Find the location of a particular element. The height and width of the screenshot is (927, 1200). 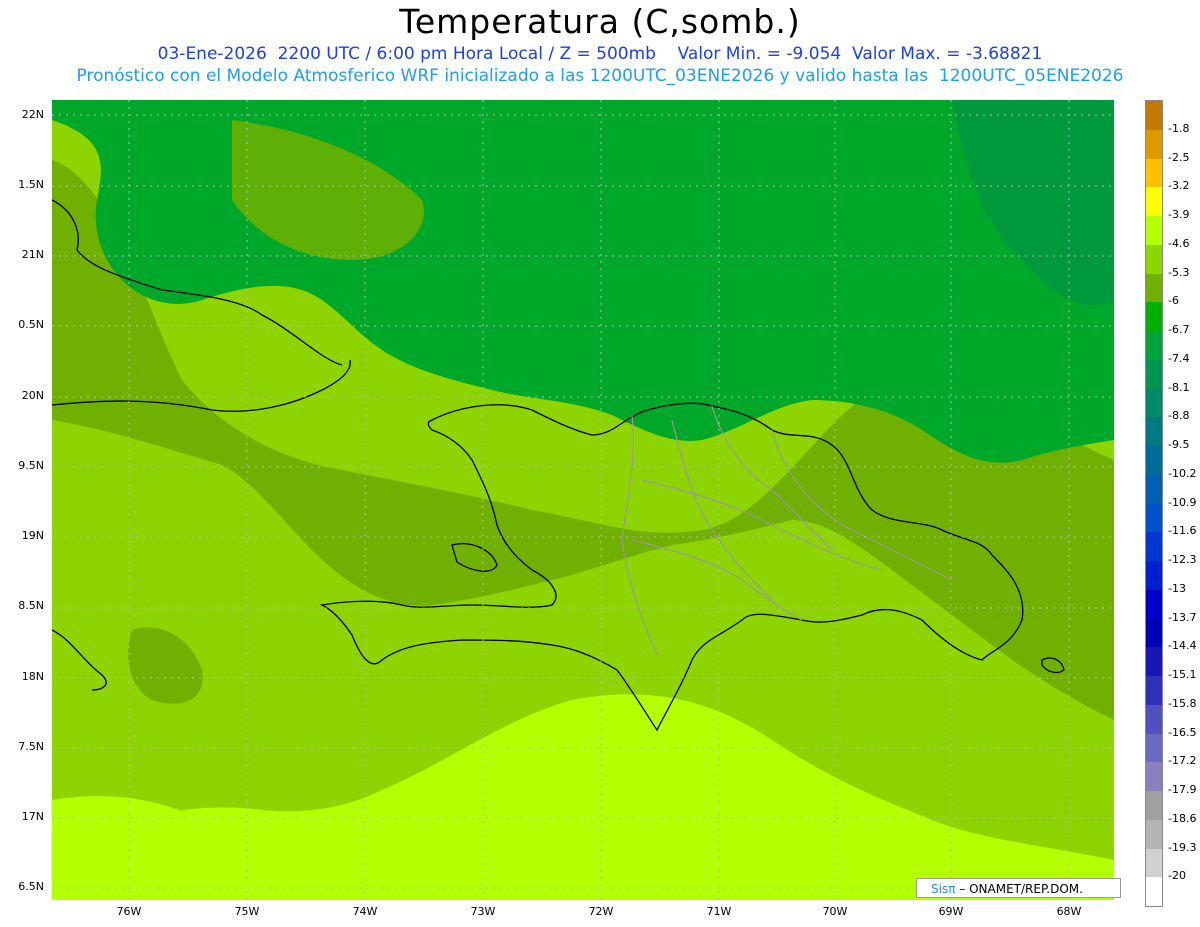

colorbar-label: -9.5 is located at coordinates (1179, 444).